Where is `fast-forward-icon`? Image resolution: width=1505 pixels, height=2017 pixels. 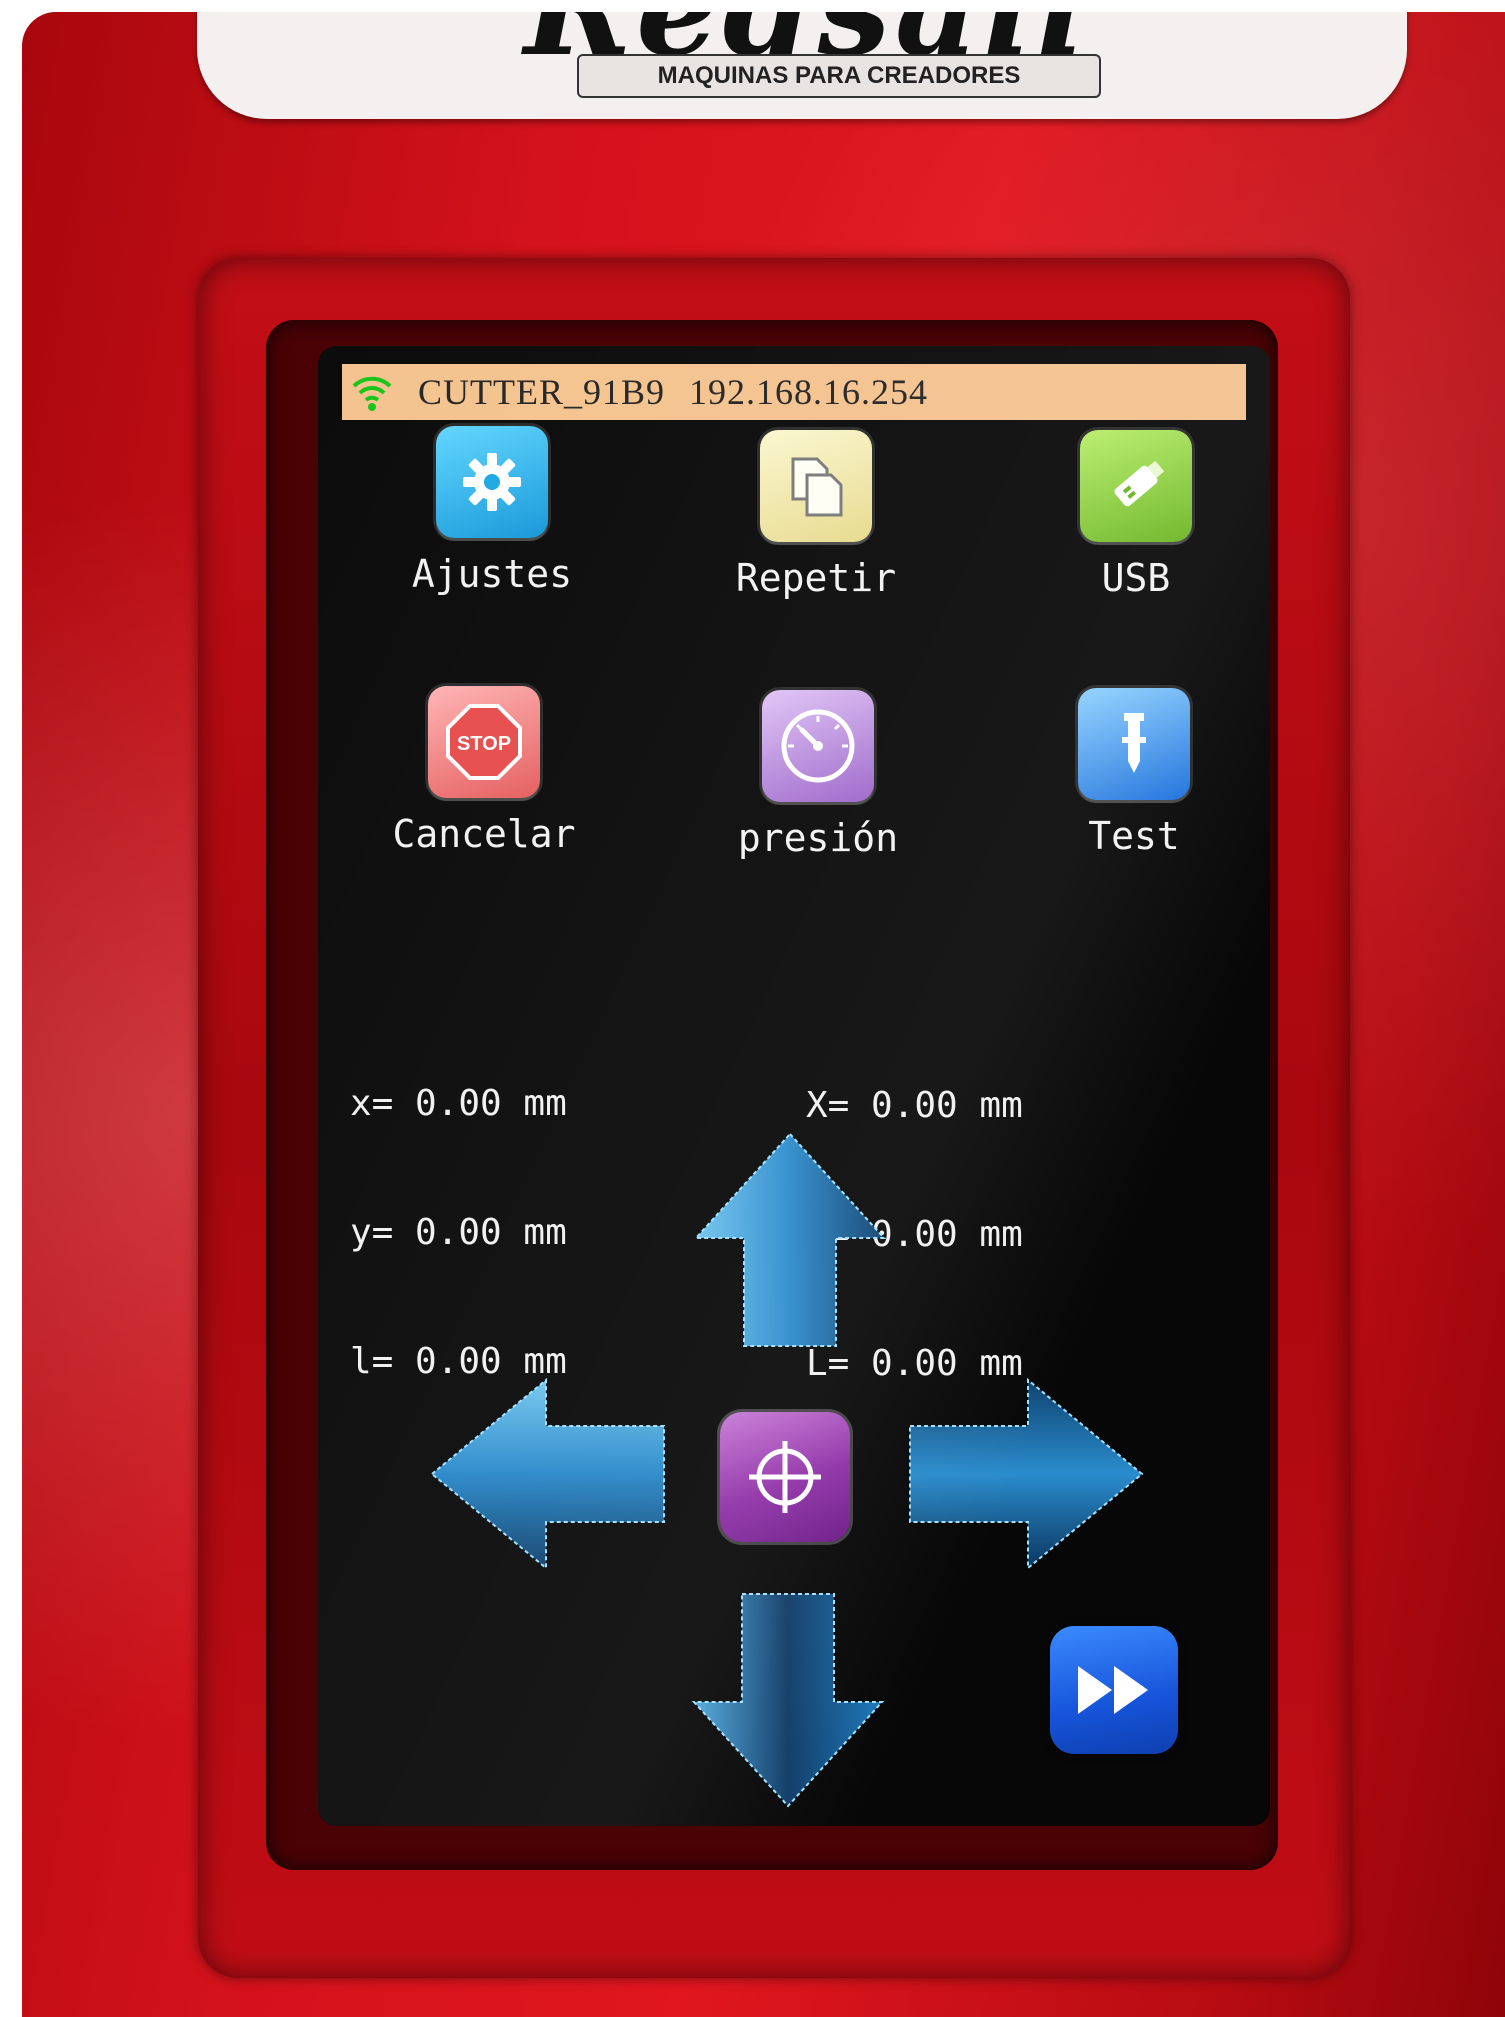 fast-forward-icon is located at coordinates (1113, 1690).